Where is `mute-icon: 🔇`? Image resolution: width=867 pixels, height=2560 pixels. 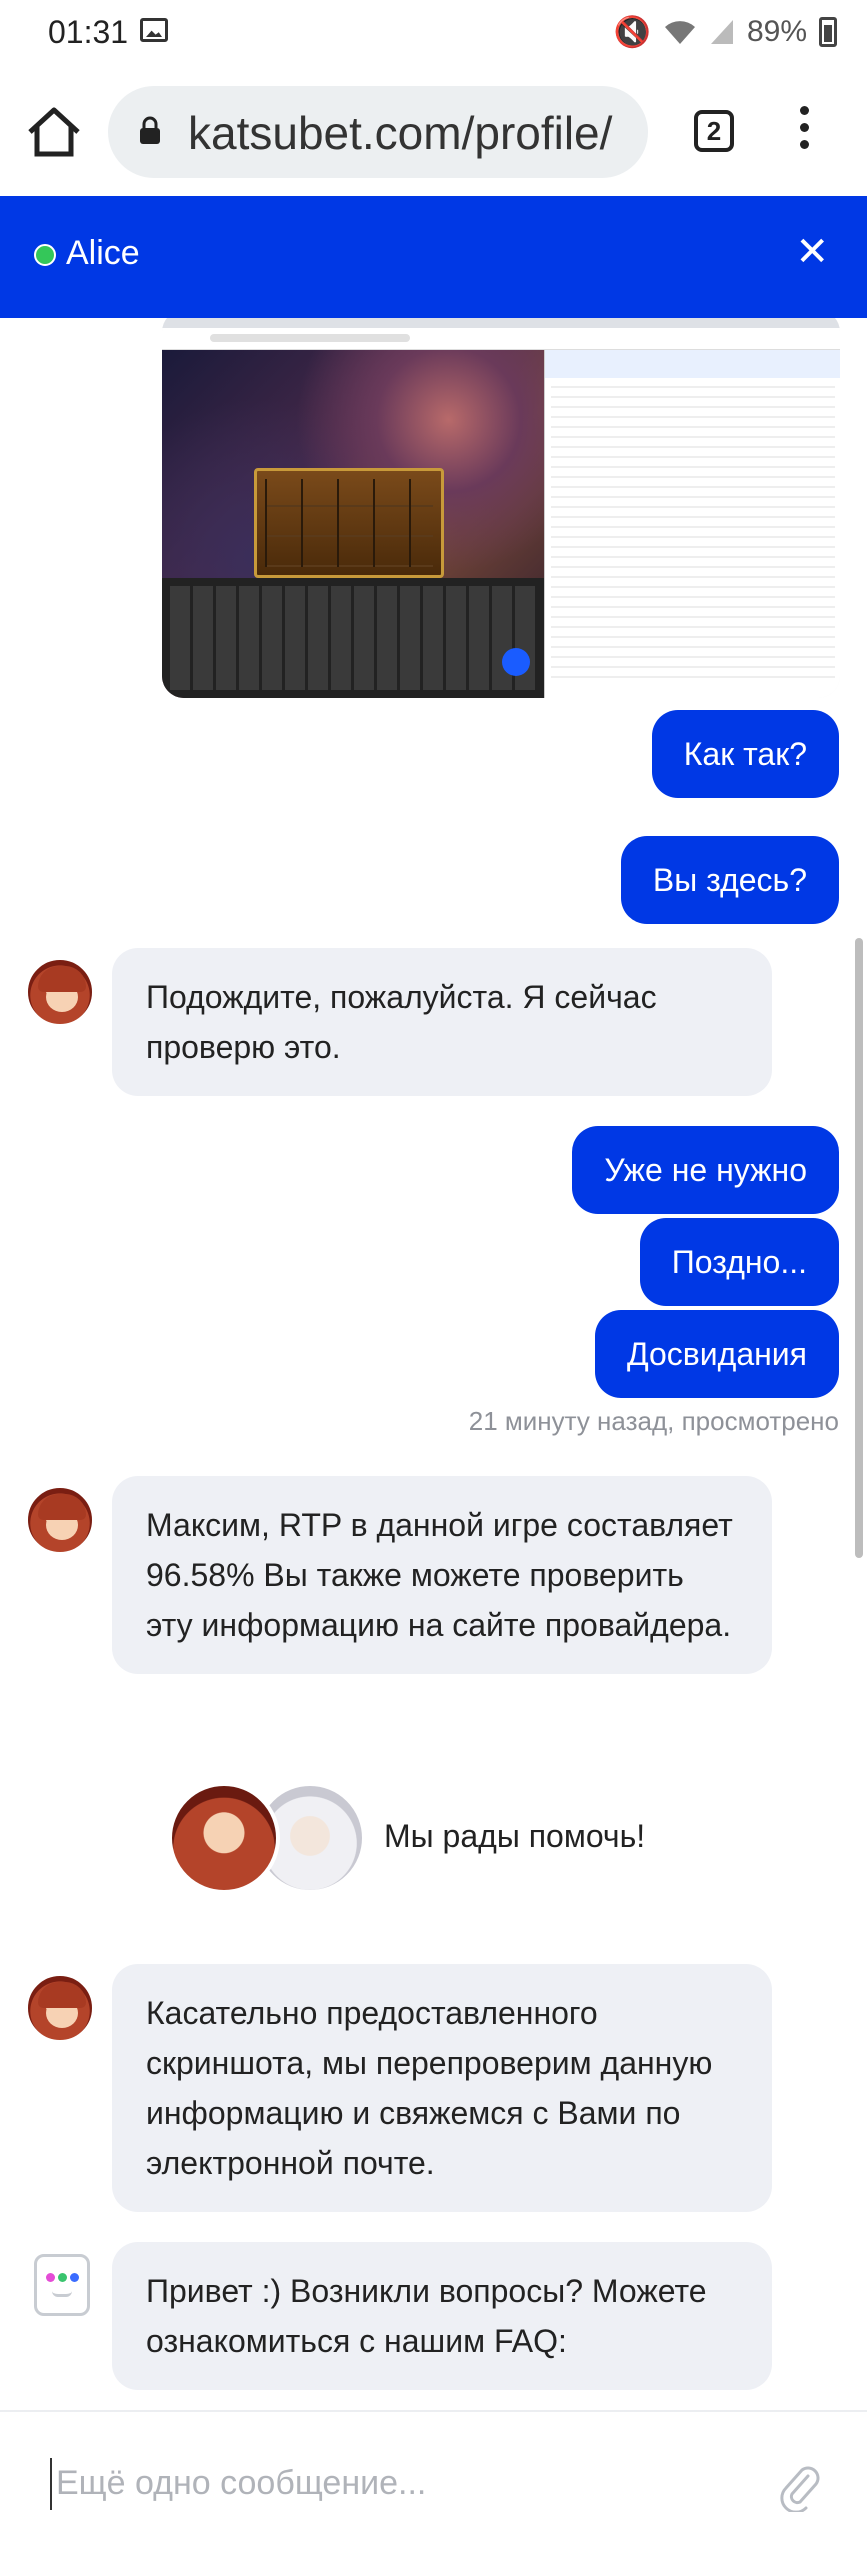 mute-icon: 🔇 is located at coordinates (632, 32).